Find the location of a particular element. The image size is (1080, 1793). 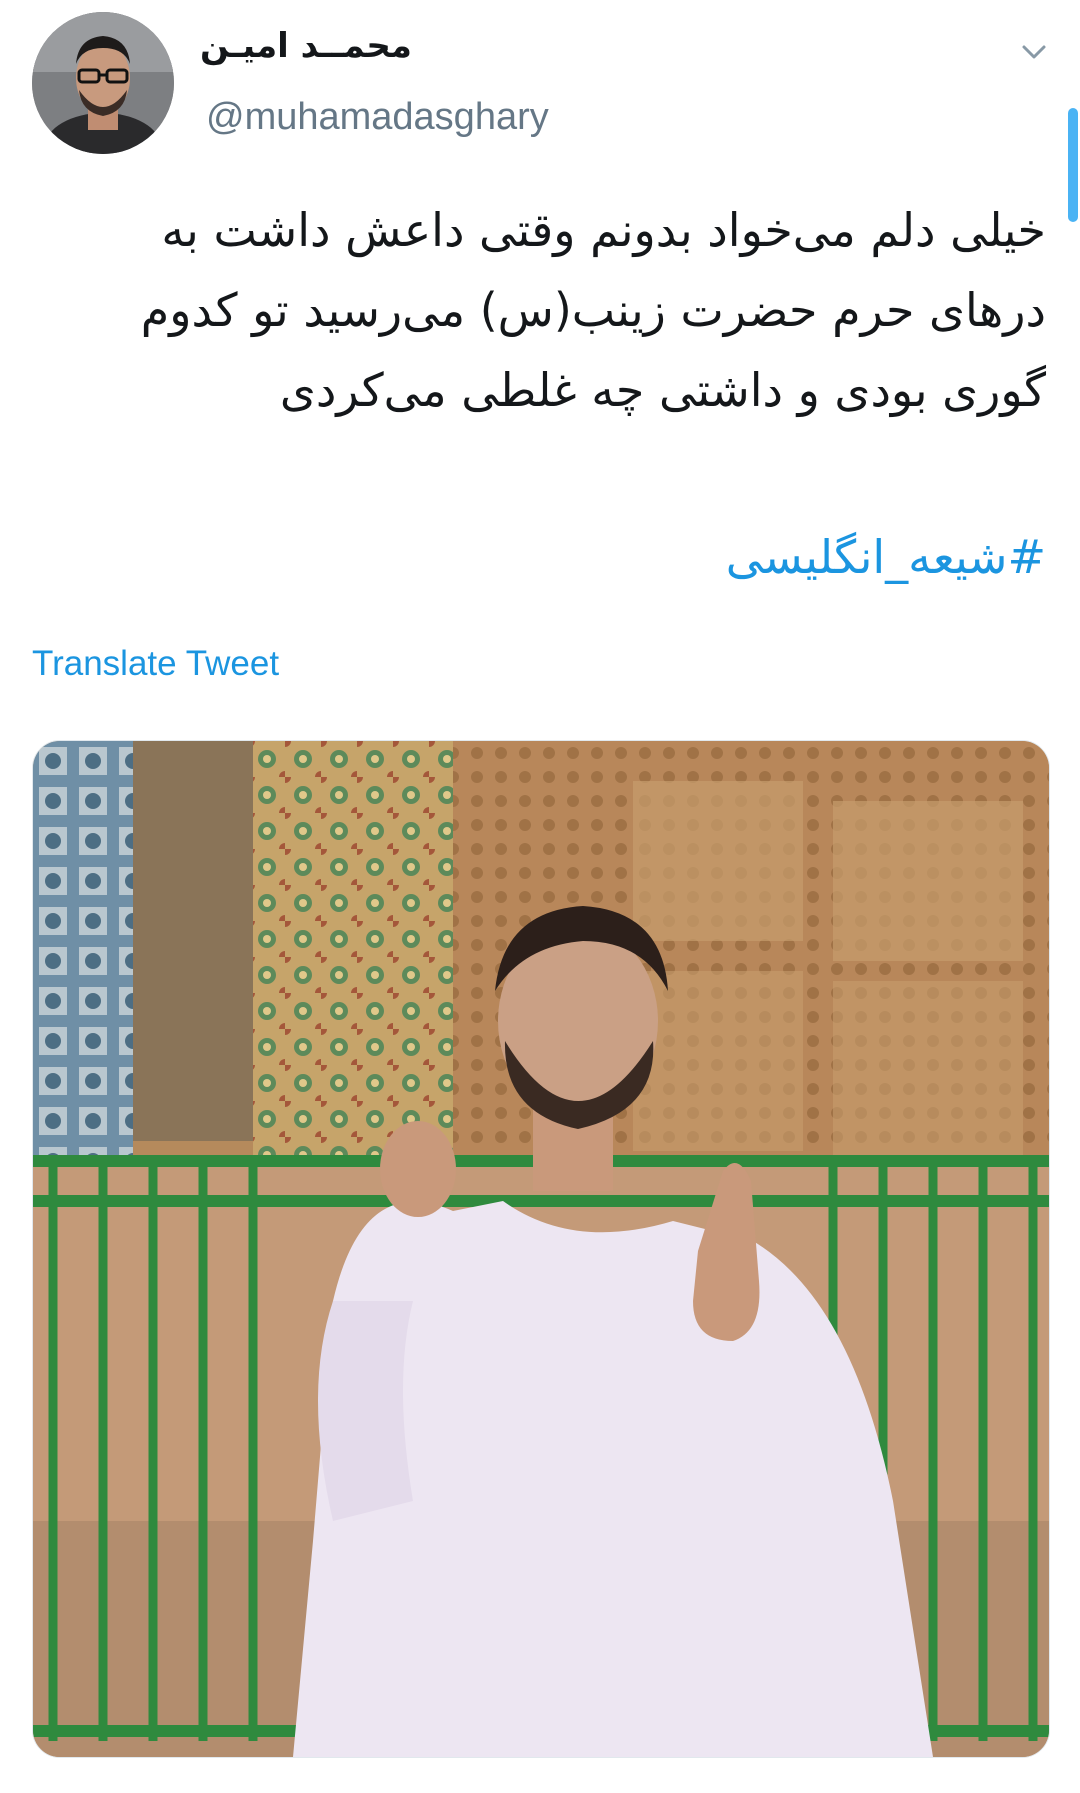

scroll-indicator is located at coordinates (1073, 165).